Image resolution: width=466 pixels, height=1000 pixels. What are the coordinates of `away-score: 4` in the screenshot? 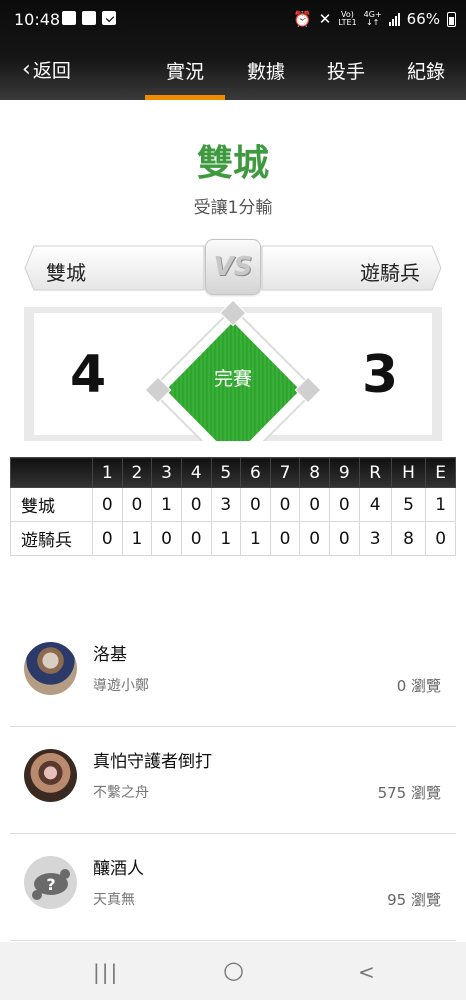 It's located at (88, 375).